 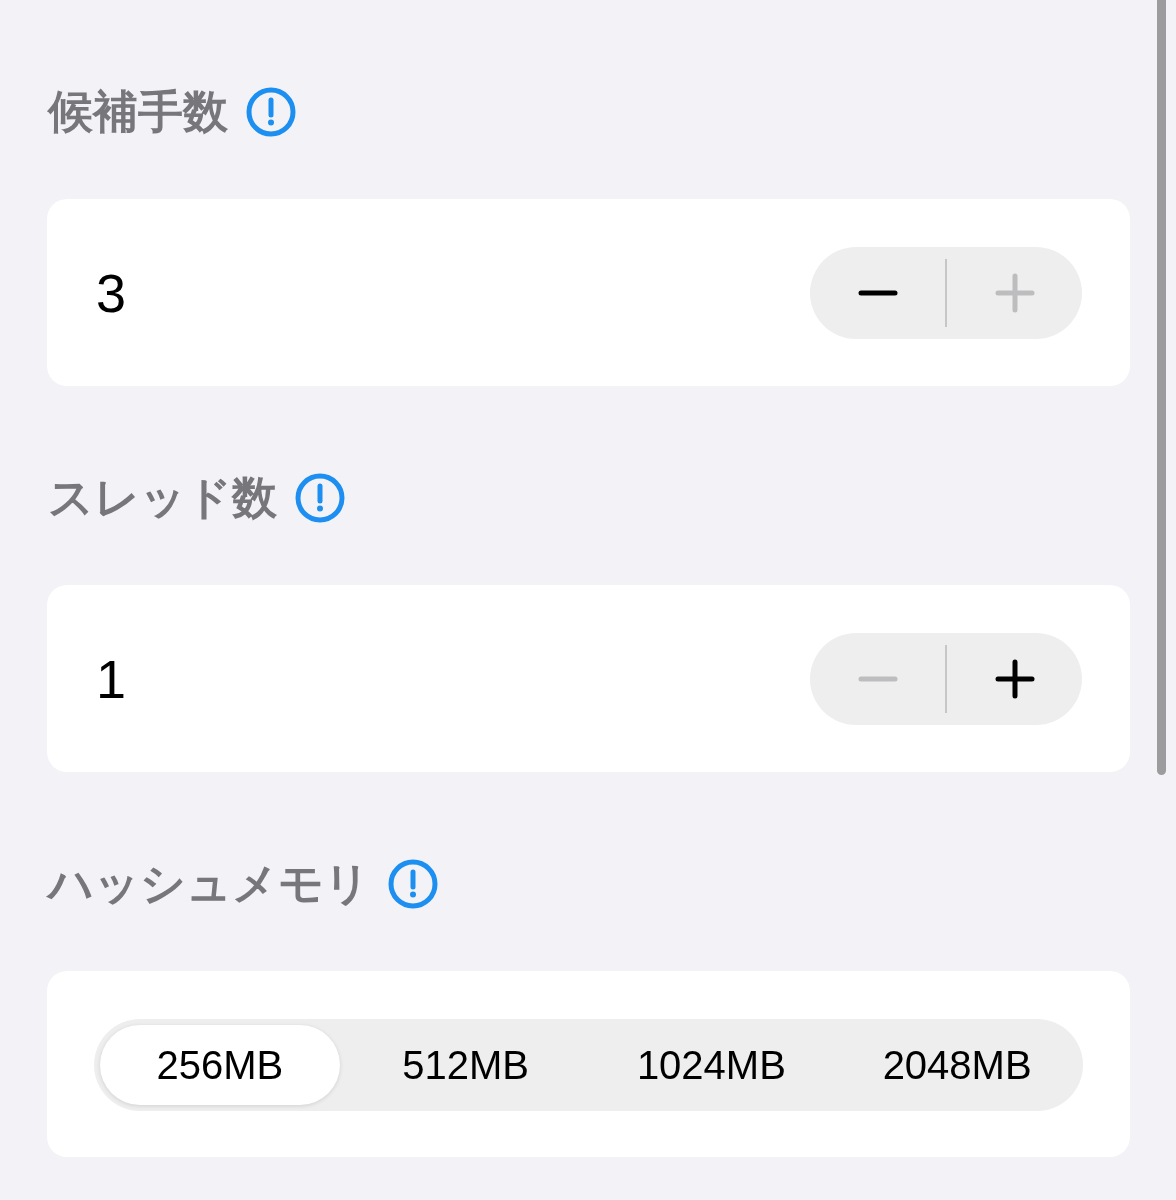 What do you see at coordinates (711, 1065) in the screenshot?
I see `segment-option: 1024MB` at bounding box center [711, 1065].